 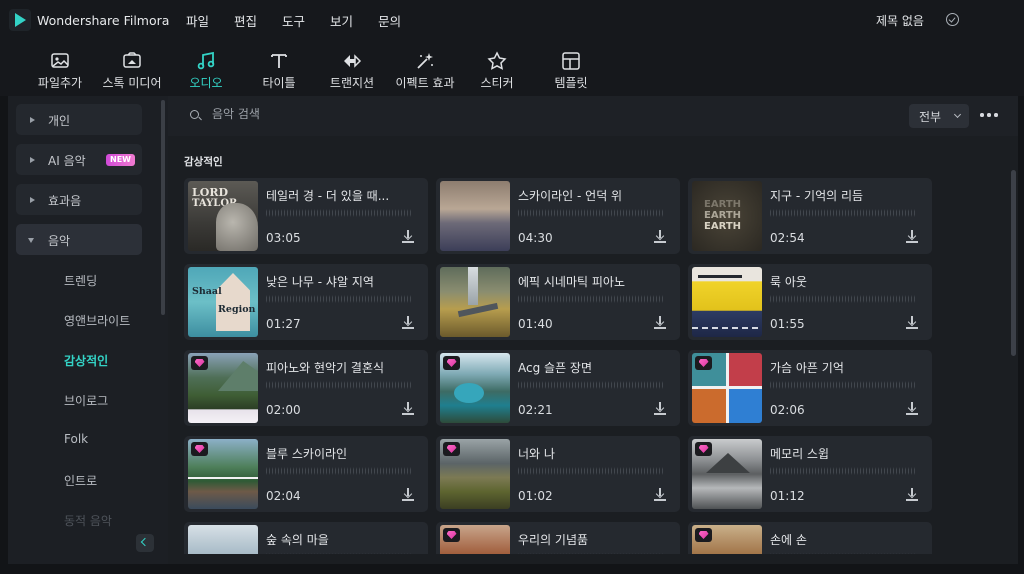 What do you see at coordinates (558, 388) in the screenshot?
I see `track-card: Acg 슬픈 장면 02:21` at bounding box center [558, 388].